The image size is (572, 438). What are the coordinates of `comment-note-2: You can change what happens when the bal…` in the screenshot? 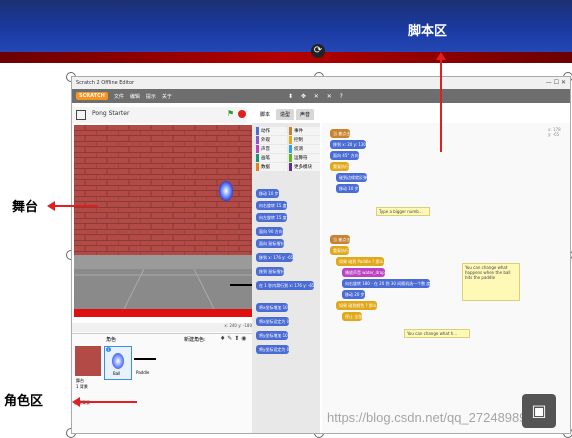 It's located at (491, 282).